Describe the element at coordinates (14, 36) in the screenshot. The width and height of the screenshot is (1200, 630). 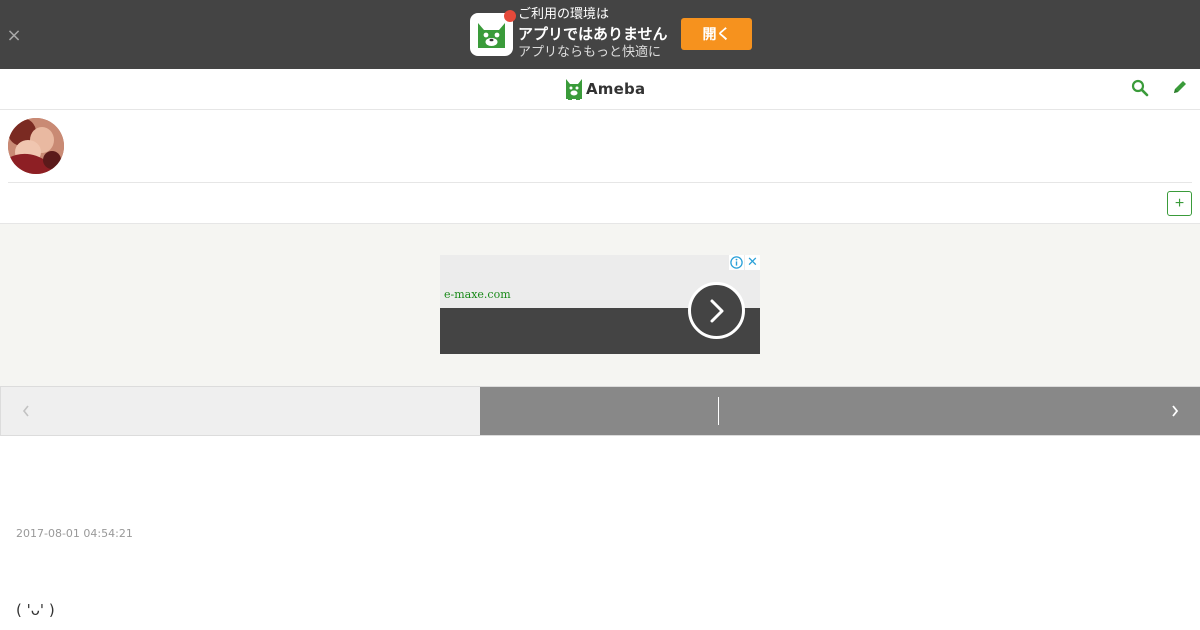
I see `banner-close-button: ×` at that location.